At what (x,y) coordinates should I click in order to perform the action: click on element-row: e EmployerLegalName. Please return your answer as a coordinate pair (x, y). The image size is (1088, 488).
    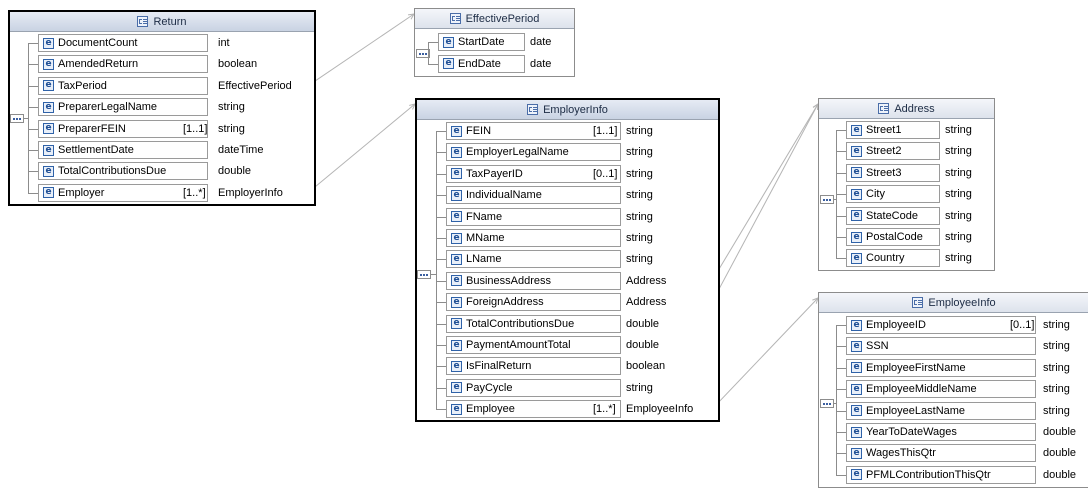
    Looking at the image, I should click on (533, 152).